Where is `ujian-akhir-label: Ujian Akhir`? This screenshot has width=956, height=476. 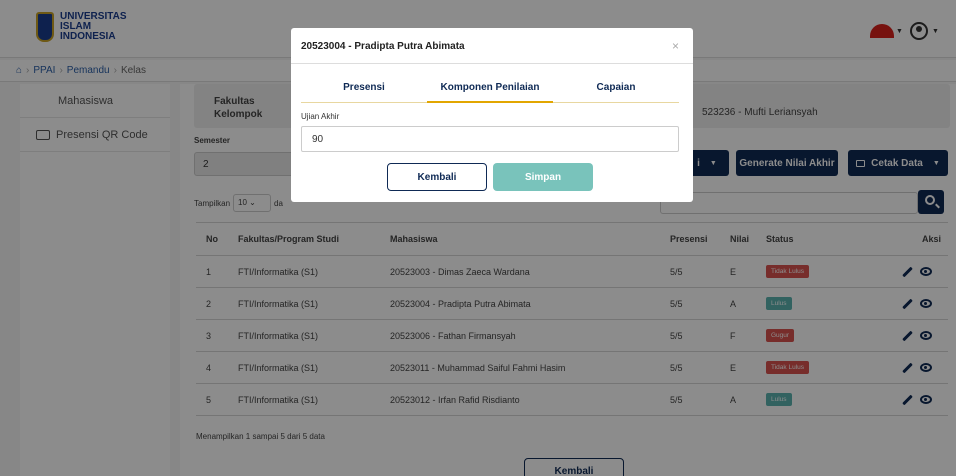 ujian-akhir-label: Ujian Akhir is located at coordinates (320, 116).